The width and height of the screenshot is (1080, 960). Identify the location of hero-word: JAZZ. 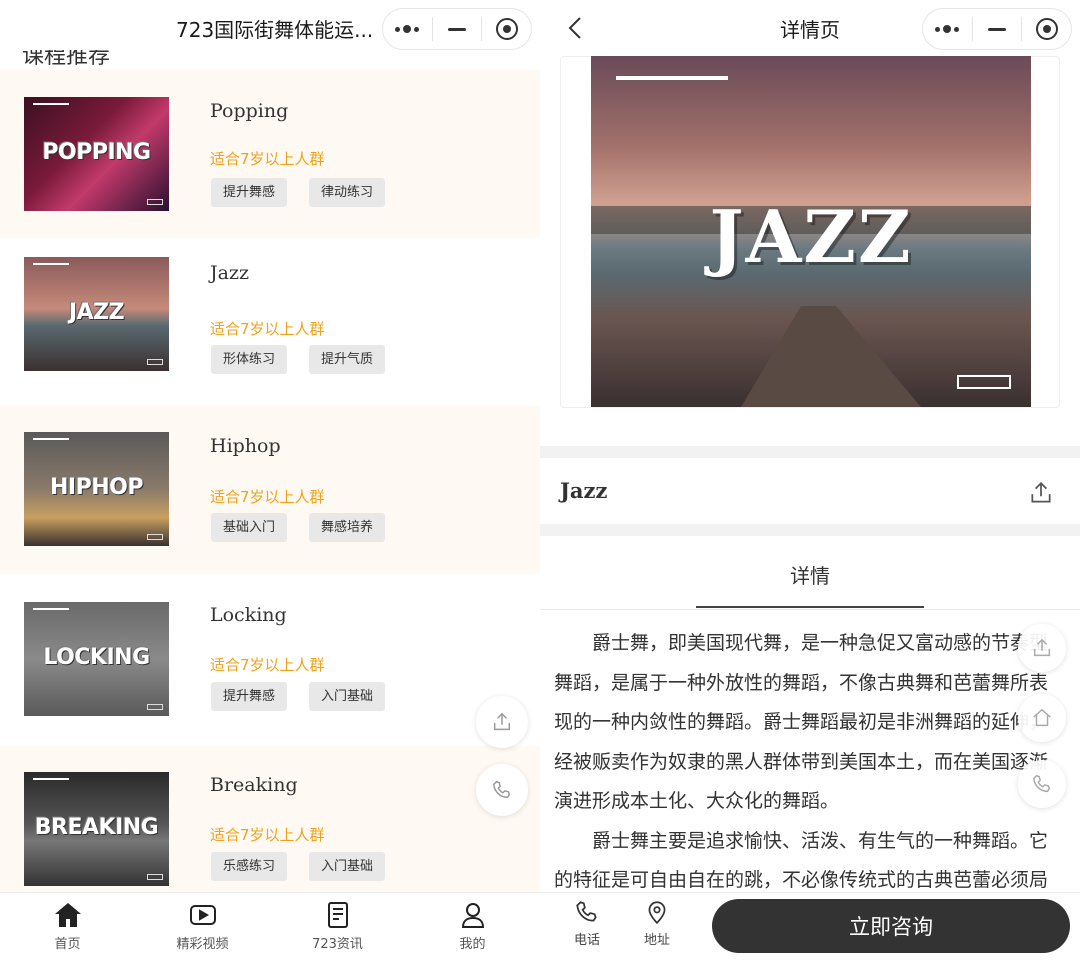
(811, 236).